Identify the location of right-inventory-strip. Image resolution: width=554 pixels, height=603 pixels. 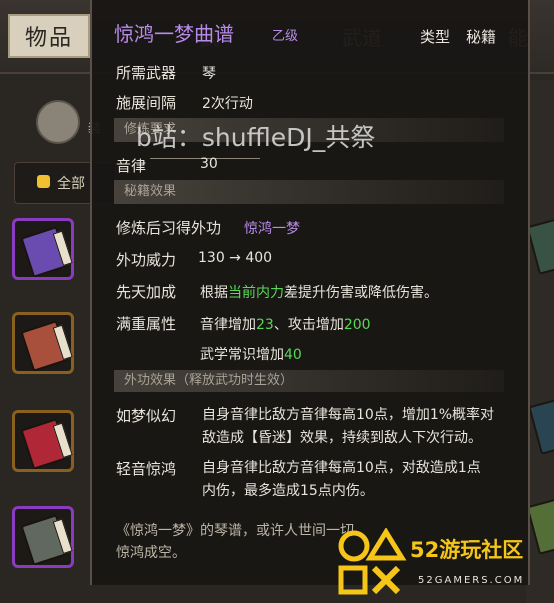
(540, 341).